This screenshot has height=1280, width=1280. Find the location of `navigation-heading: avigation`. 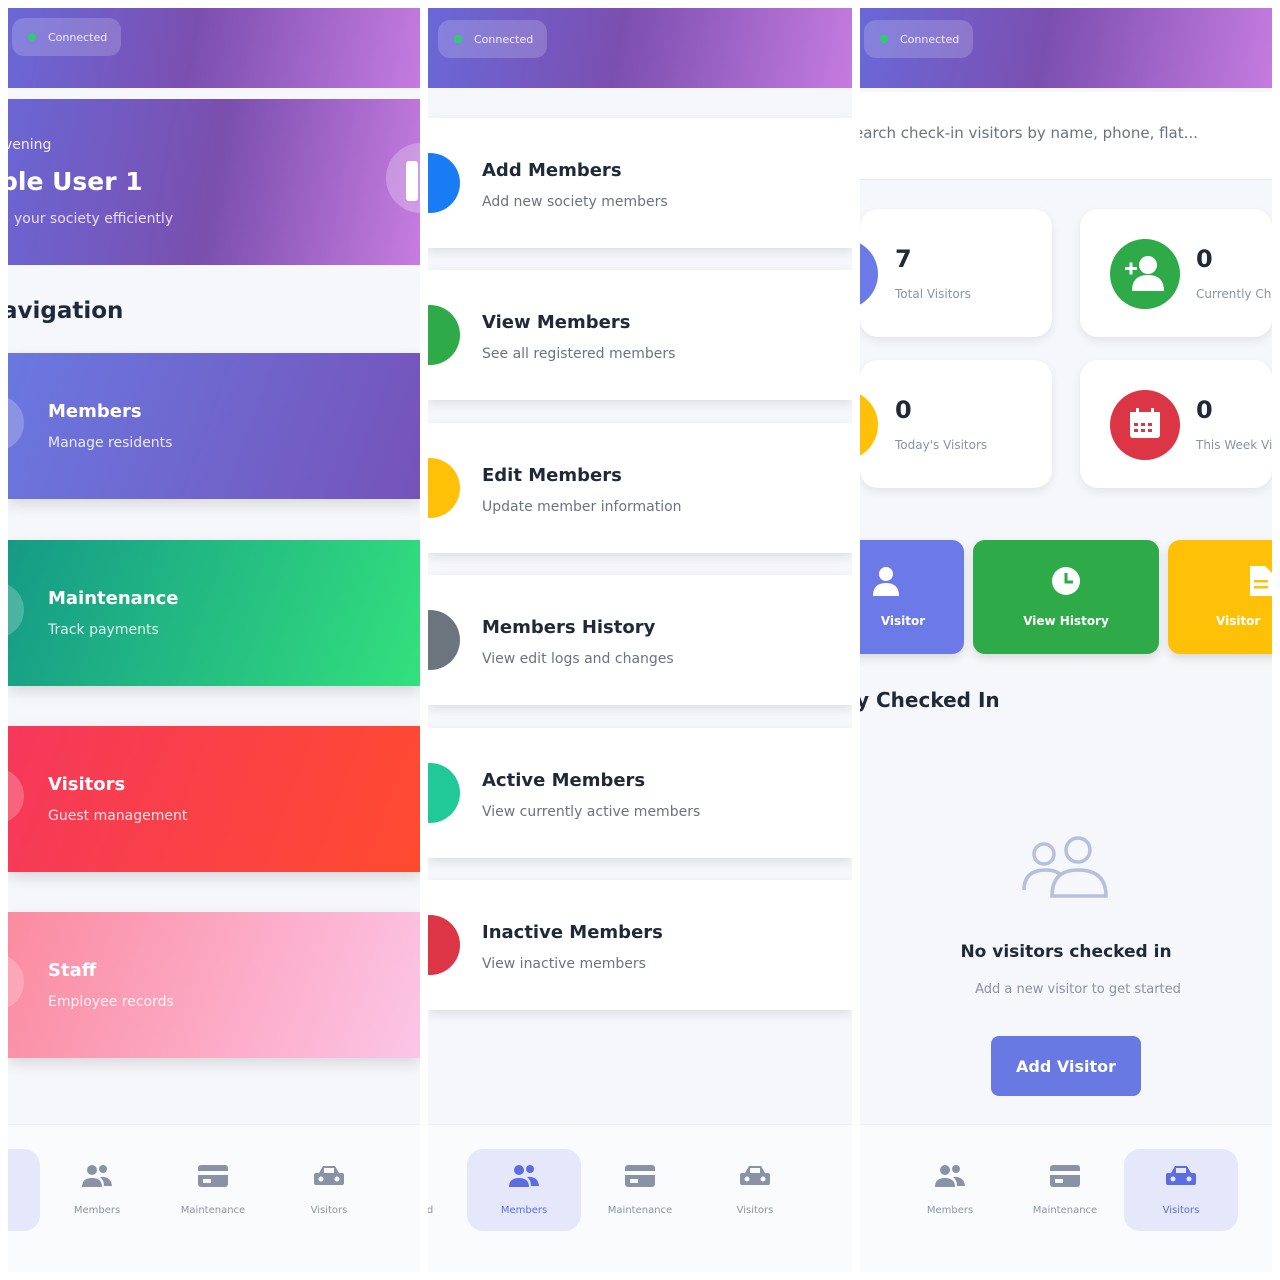

navigation-heading: avigation is located at coordinates (66, 311).